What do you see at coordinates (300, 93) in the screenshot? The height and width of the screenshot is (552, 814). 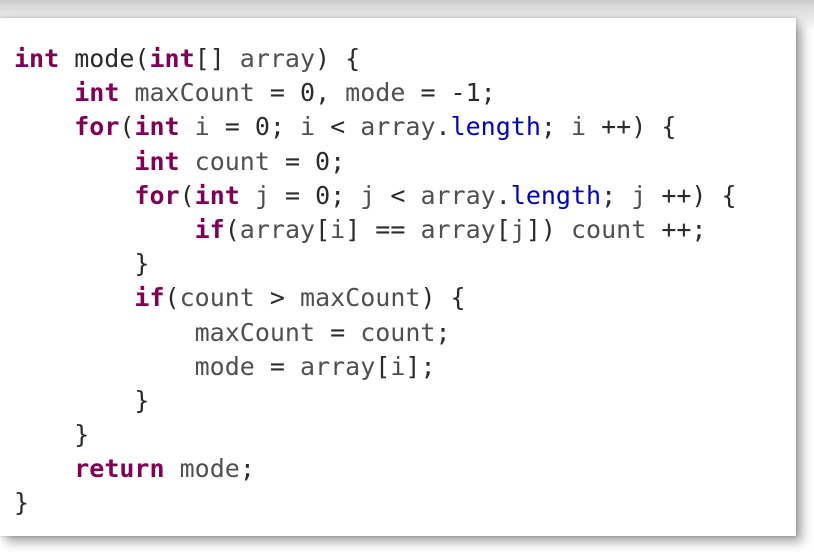 I see `code-token: = 0,` at bounding box center [300, 93].